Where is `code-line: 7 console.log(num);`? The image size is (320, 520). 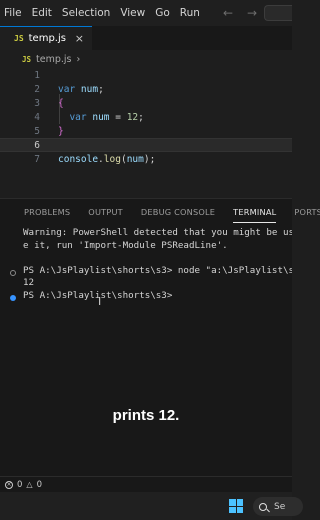
code-line: 7 console.log(num); is located at coordinates (146, 159).